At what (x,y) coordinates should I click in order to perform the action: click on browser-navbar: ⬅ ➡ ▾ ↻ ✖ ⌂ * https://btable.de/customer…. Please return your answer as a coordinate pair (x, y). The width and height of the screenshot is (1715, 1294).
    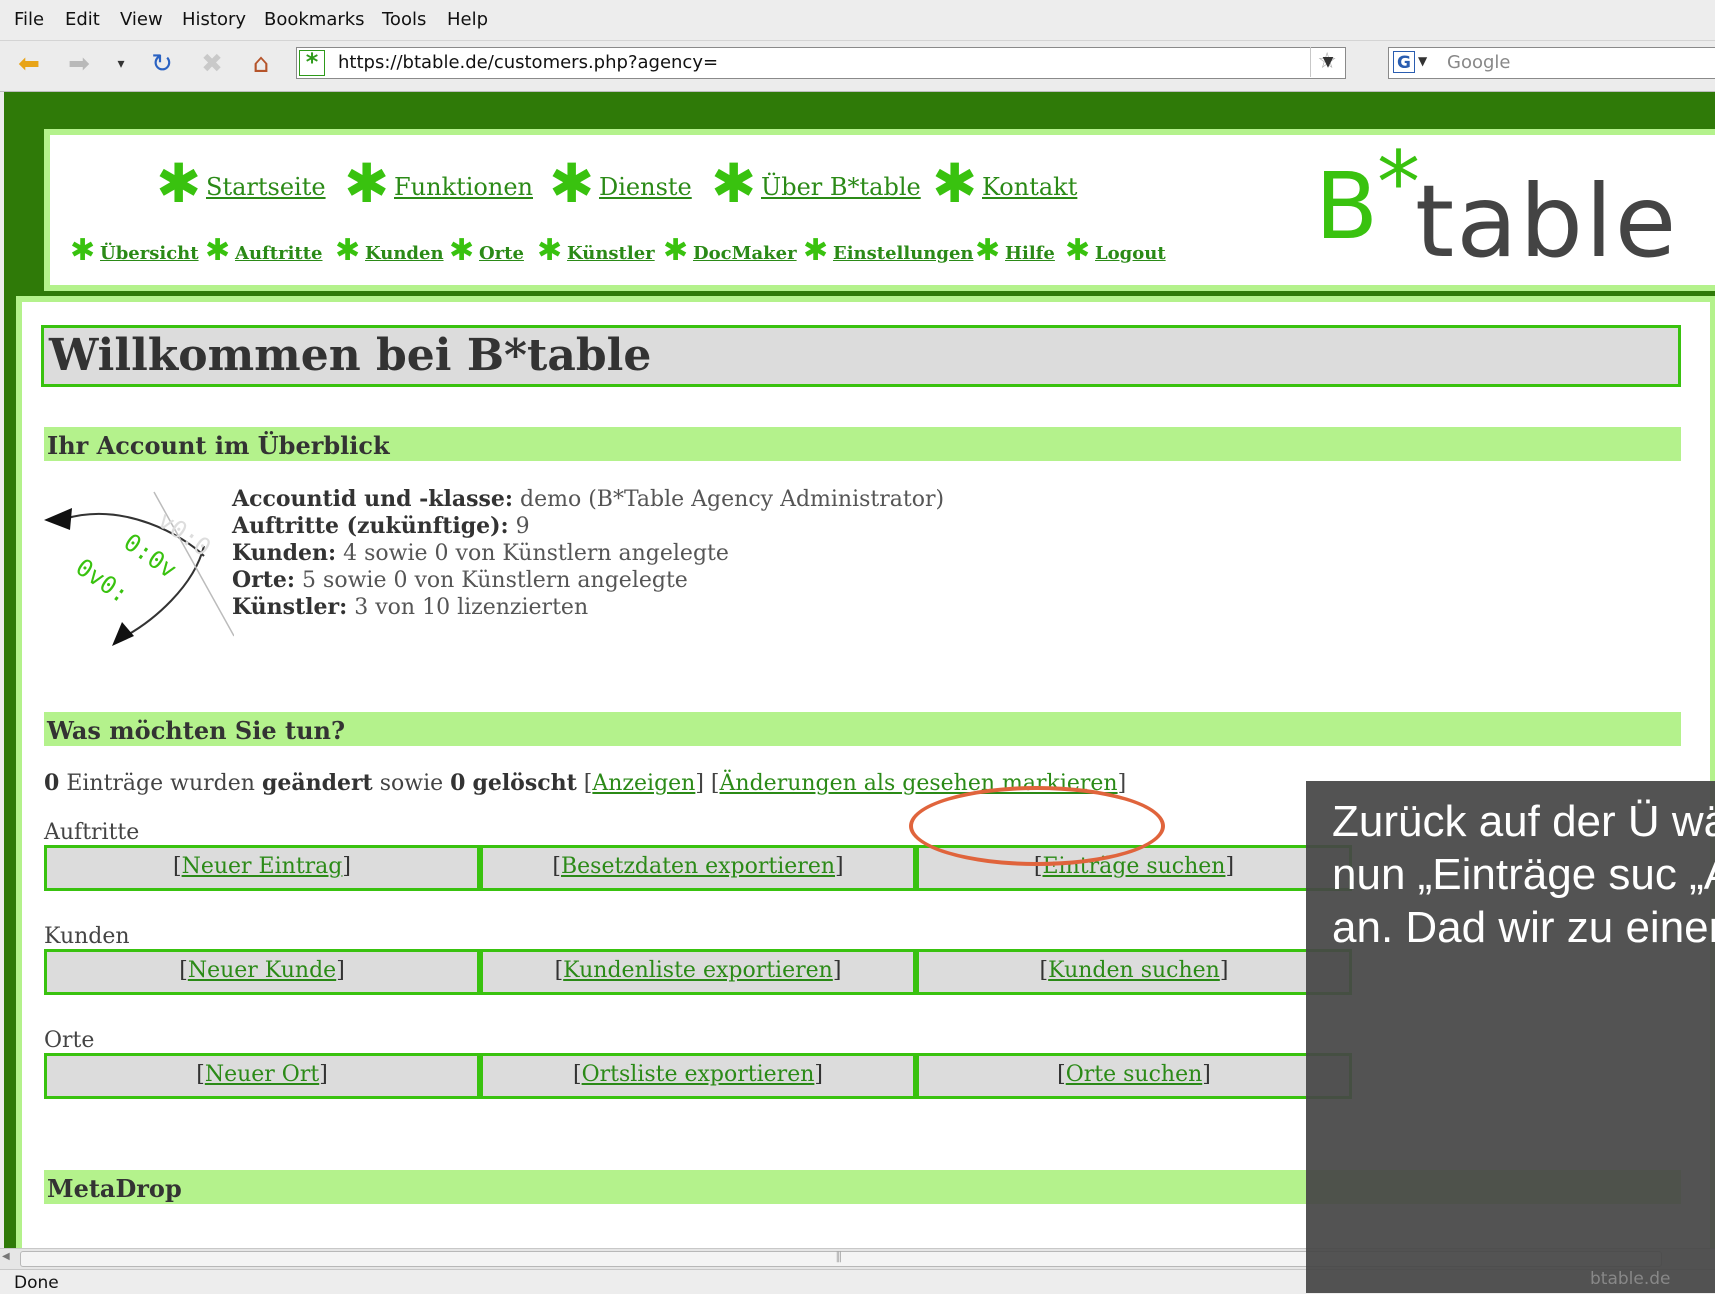
    Looking at the image, I should click on (857, 66).